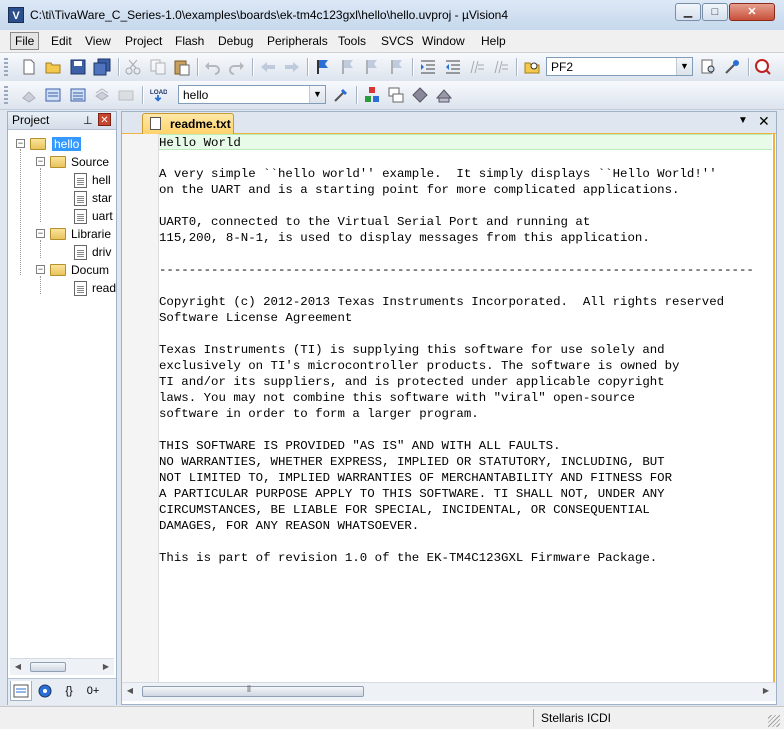 This screenshot has height=729, width=784. What do you see at coordinates (752, 12) in the screenshot?
I see `close-window-button: ✕` at bounding box center [752, 12].